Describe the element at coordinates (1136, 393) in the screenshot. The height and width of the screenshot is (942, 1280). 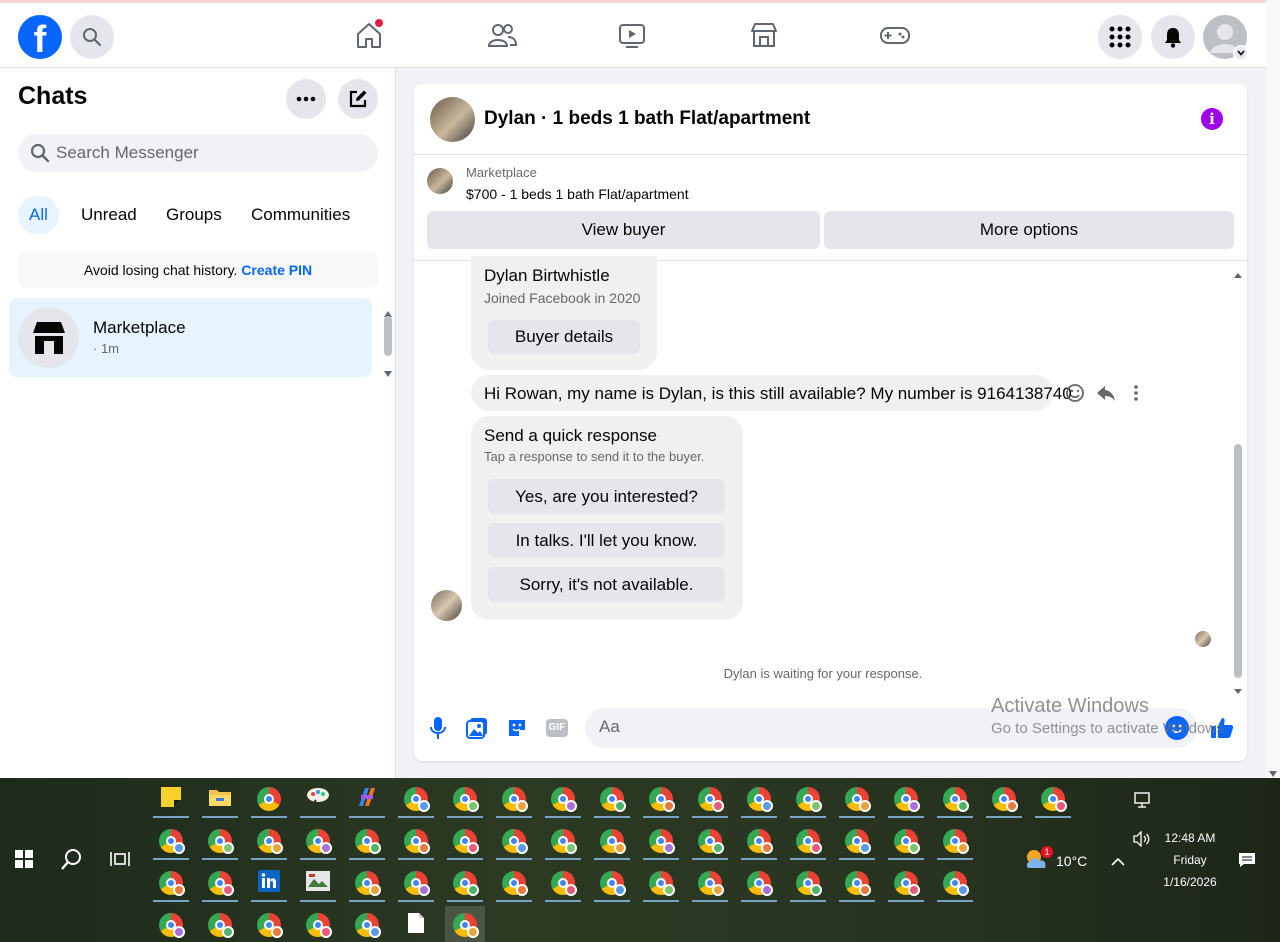
I see `message-more-button` at that location.